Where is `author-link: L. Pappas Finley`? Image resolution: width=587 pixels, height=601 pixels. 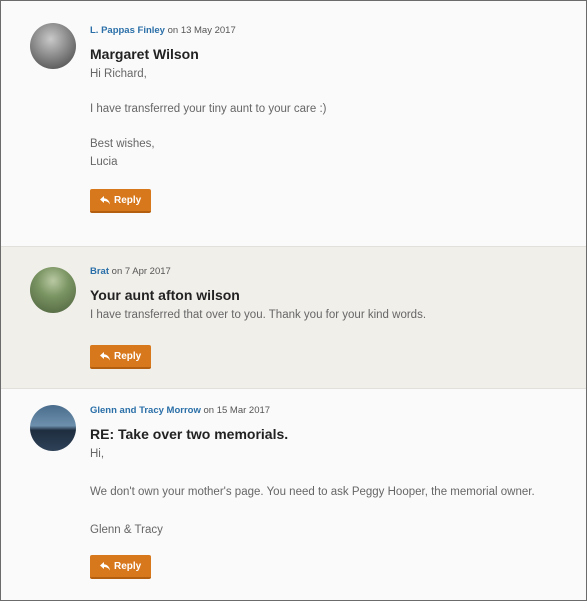 author-link: L. Pappas Finley is located at coordinates (127, 30).